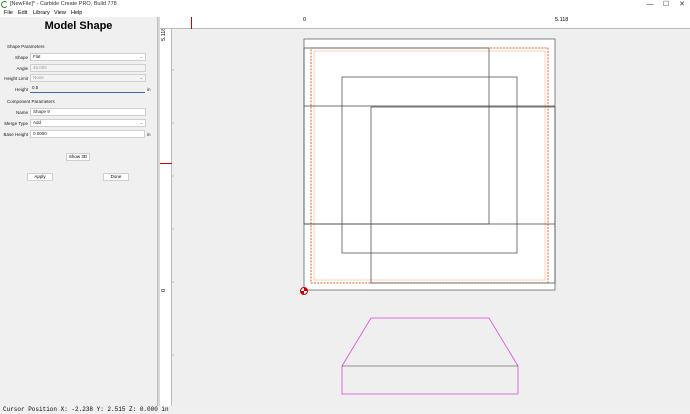 The image size is (690, 414). What do you see at coordinates (166, 211) in the screenshot?
I see `vertical-ruler: 5.118 0` at bounding box center [166, 211].